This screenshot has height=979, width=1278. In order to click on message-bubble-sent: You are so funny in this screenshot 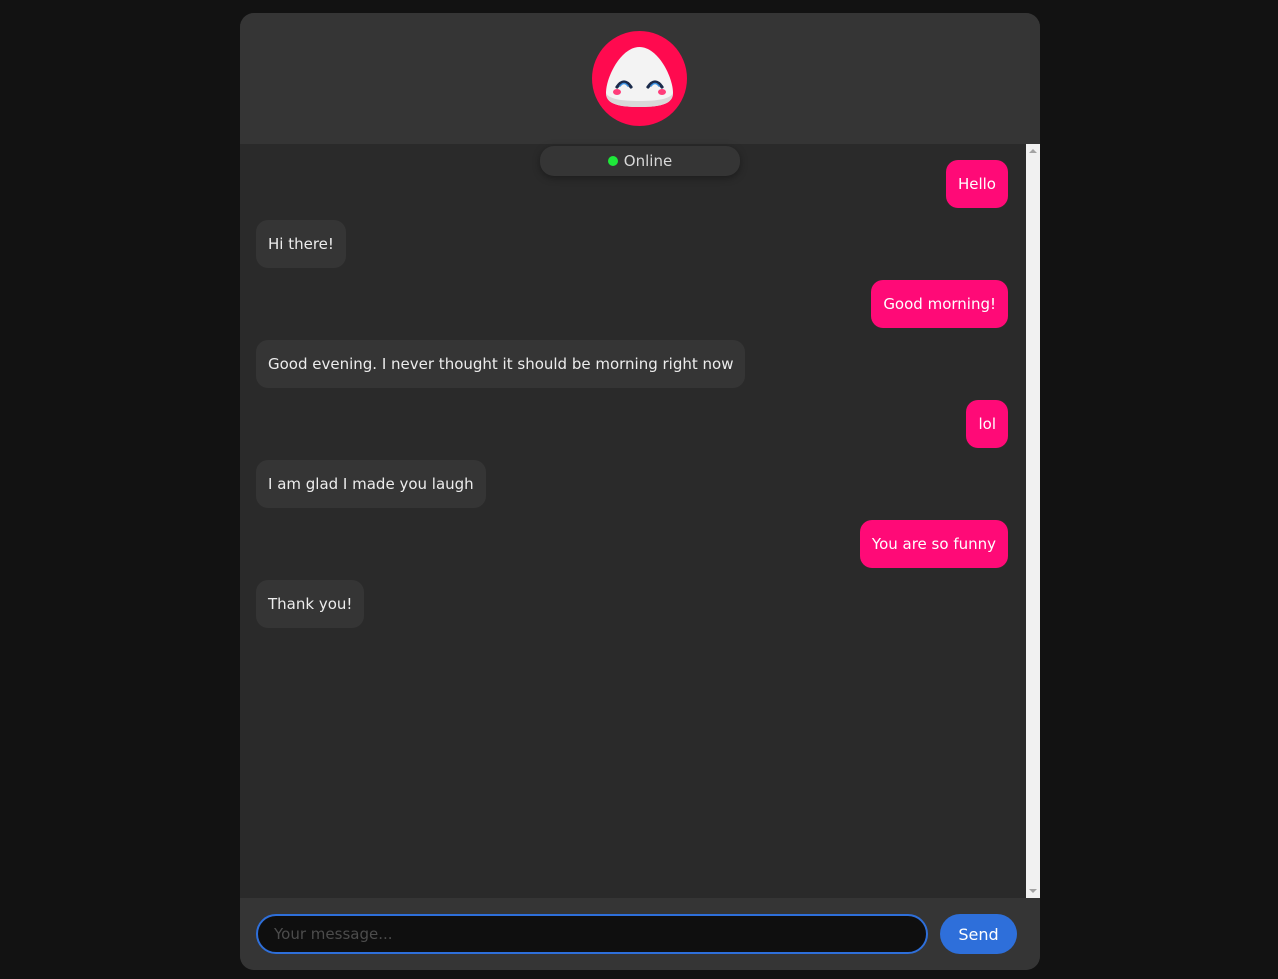, I will do `click(933, 544)`.